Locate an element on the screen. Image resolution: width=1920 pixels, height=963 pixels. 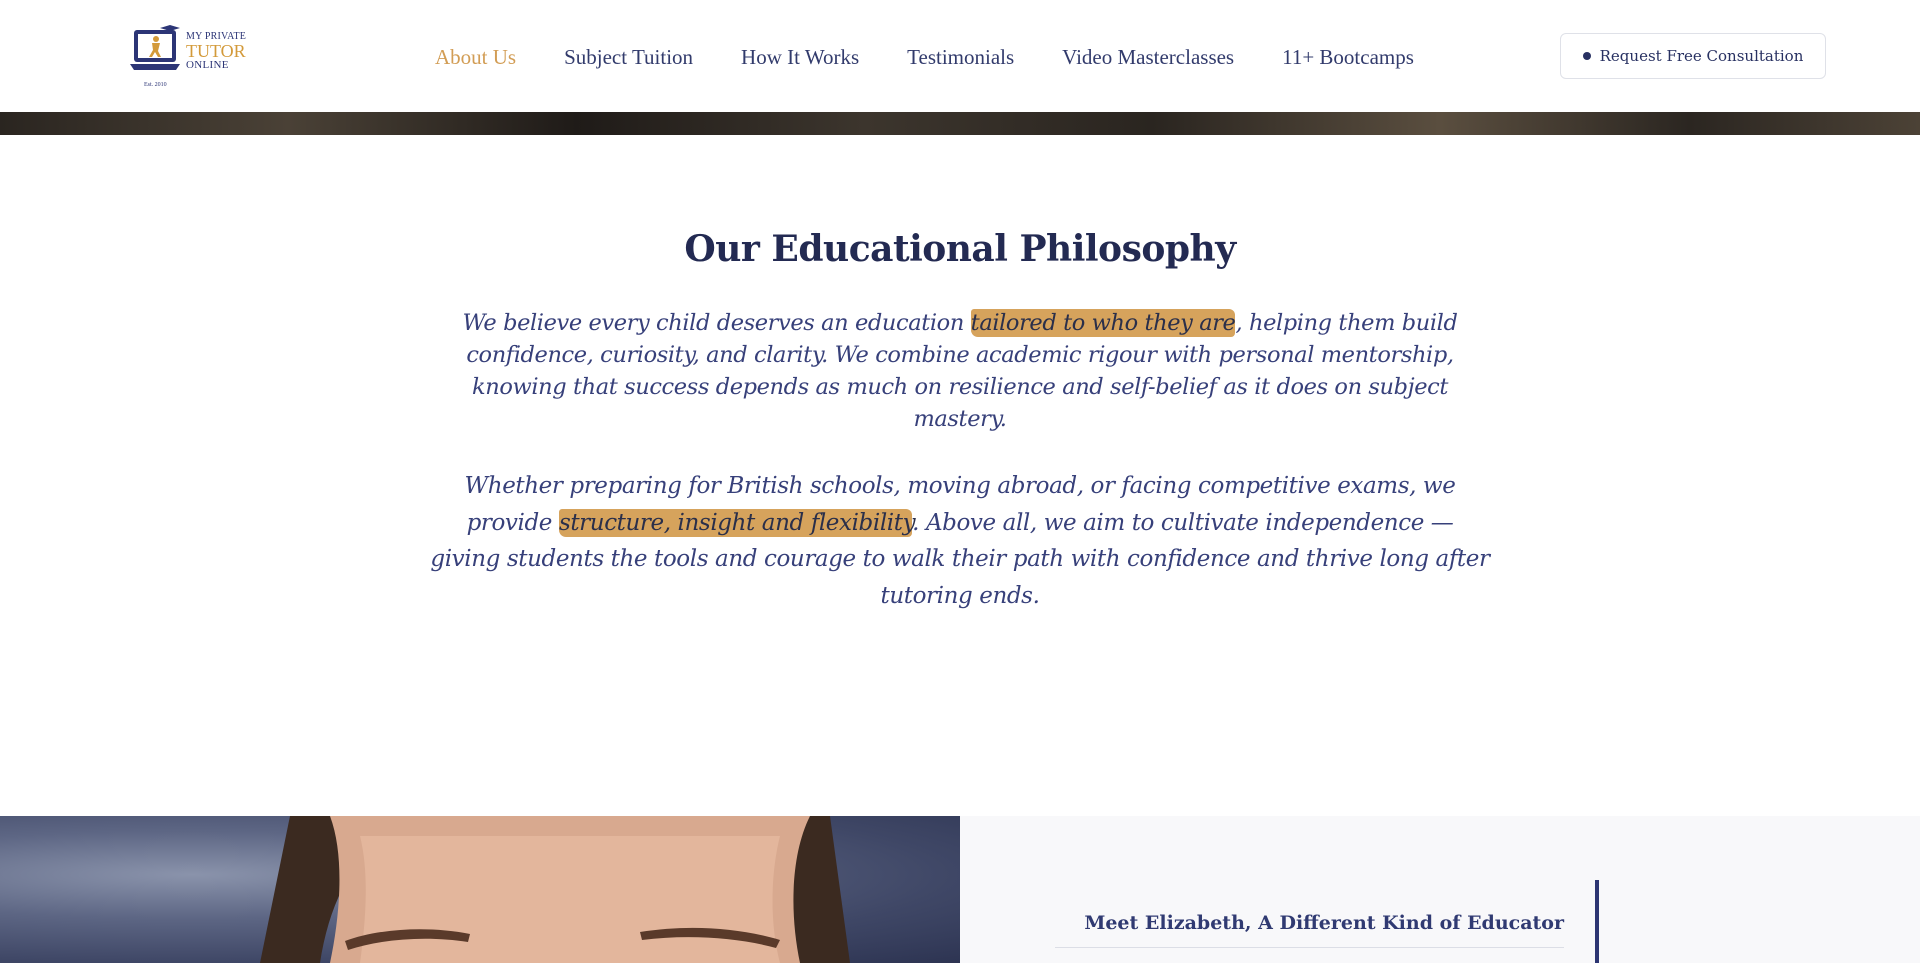
logo-established: Est. 2010 is located at coordinates (155, 85).